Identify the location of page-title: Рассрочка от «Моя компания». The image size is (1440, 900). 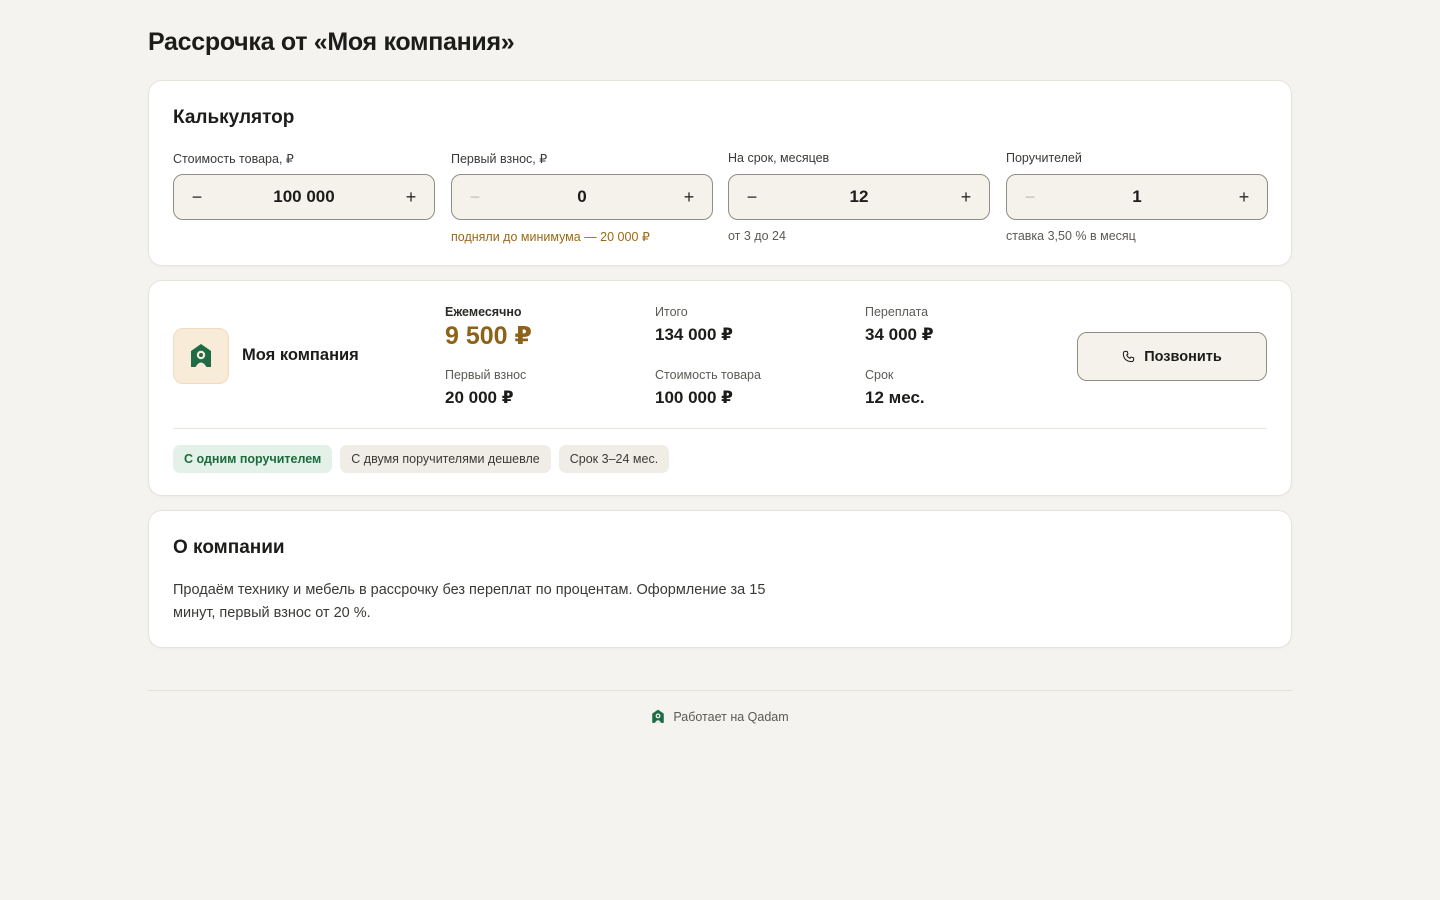
(331, 42).